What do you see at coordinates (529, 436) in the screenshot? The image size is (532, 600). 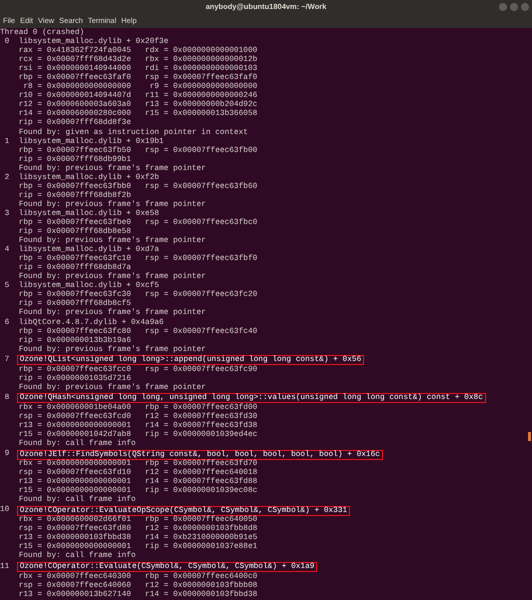 I see `scrollbar-thumb` at bounding box center [529, 436].